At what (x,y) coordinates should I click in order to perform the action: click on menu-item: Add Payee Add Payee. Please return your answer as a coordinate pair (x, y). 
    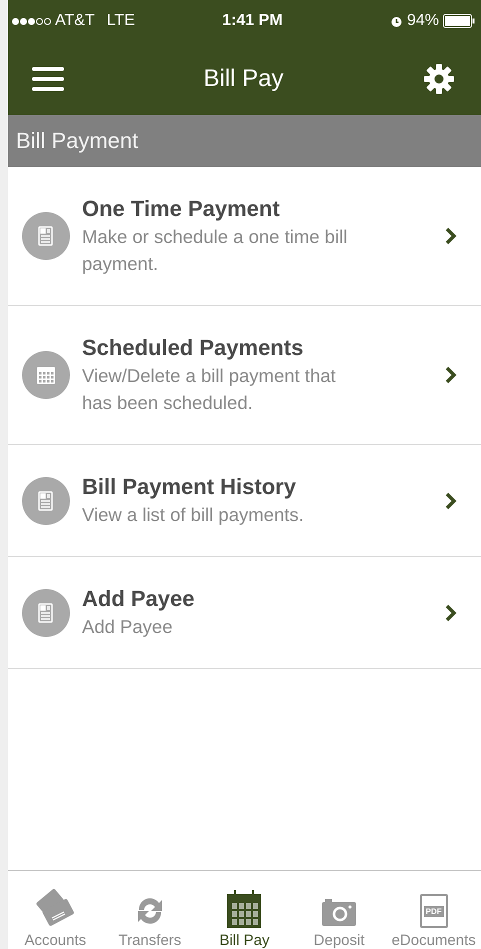
    Looking at the image, I should click on (244, 613).